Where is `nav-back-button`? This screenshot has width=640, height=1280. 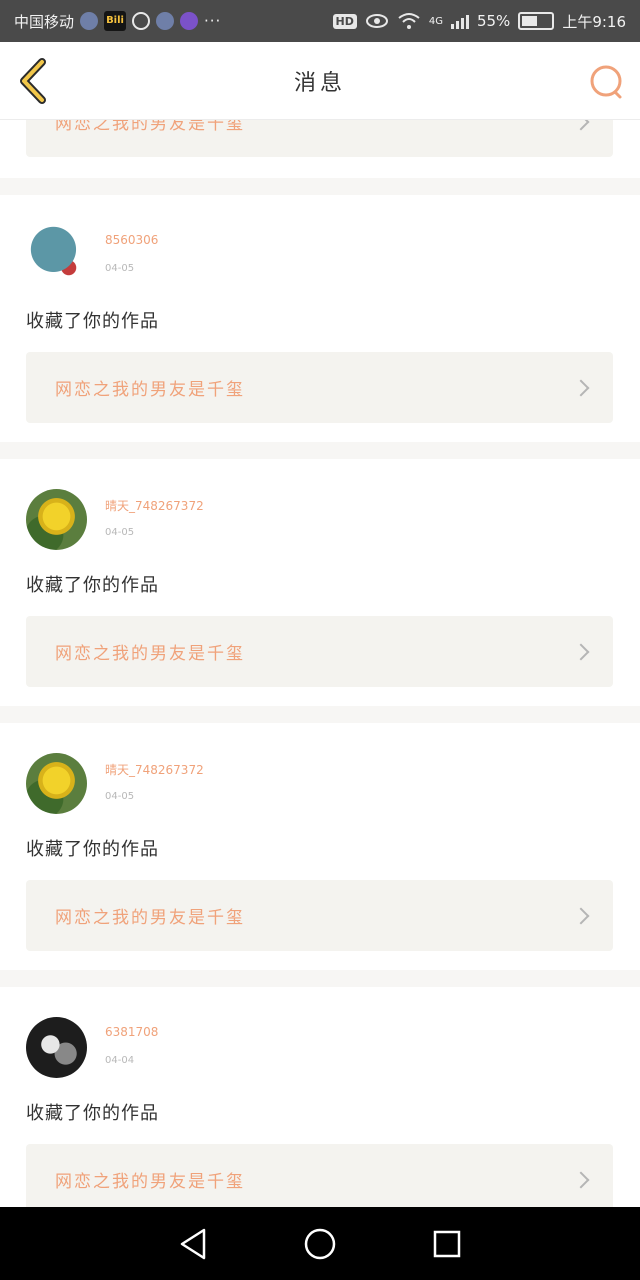
nav-back-button is located at coordinates (193, 1244).